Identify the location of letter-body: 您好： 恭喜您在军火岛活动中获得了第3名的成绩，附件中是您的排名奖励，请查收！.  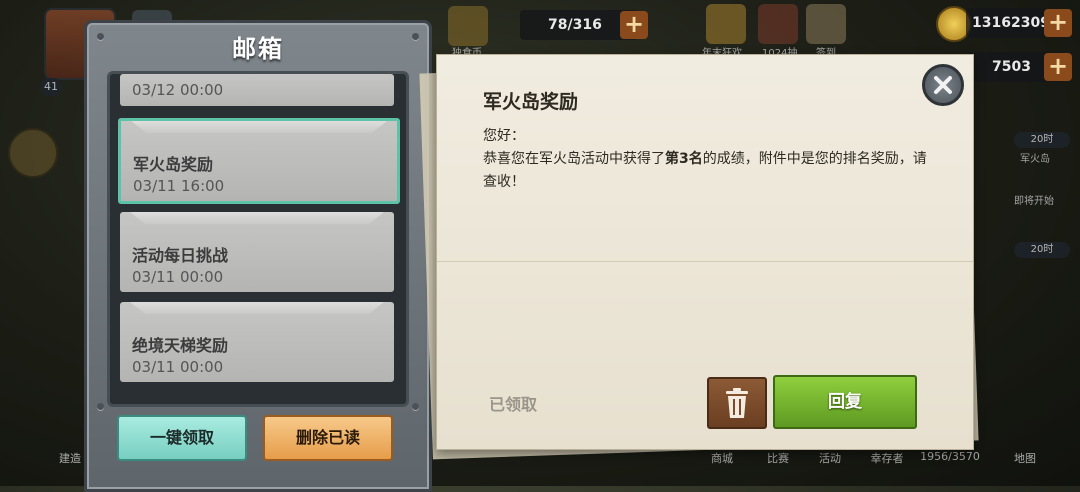
(708, 159).